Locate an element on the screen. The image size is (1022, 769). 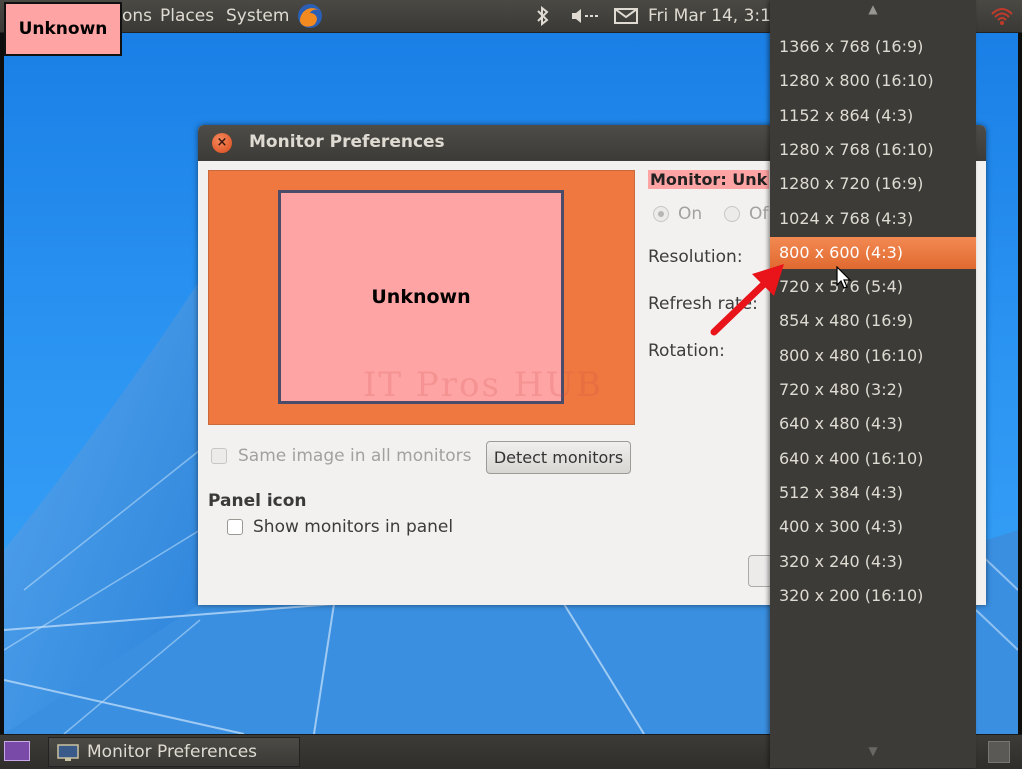
resolution-option: 1280 x 720 (16:9) is located at coordinates (873, 184).